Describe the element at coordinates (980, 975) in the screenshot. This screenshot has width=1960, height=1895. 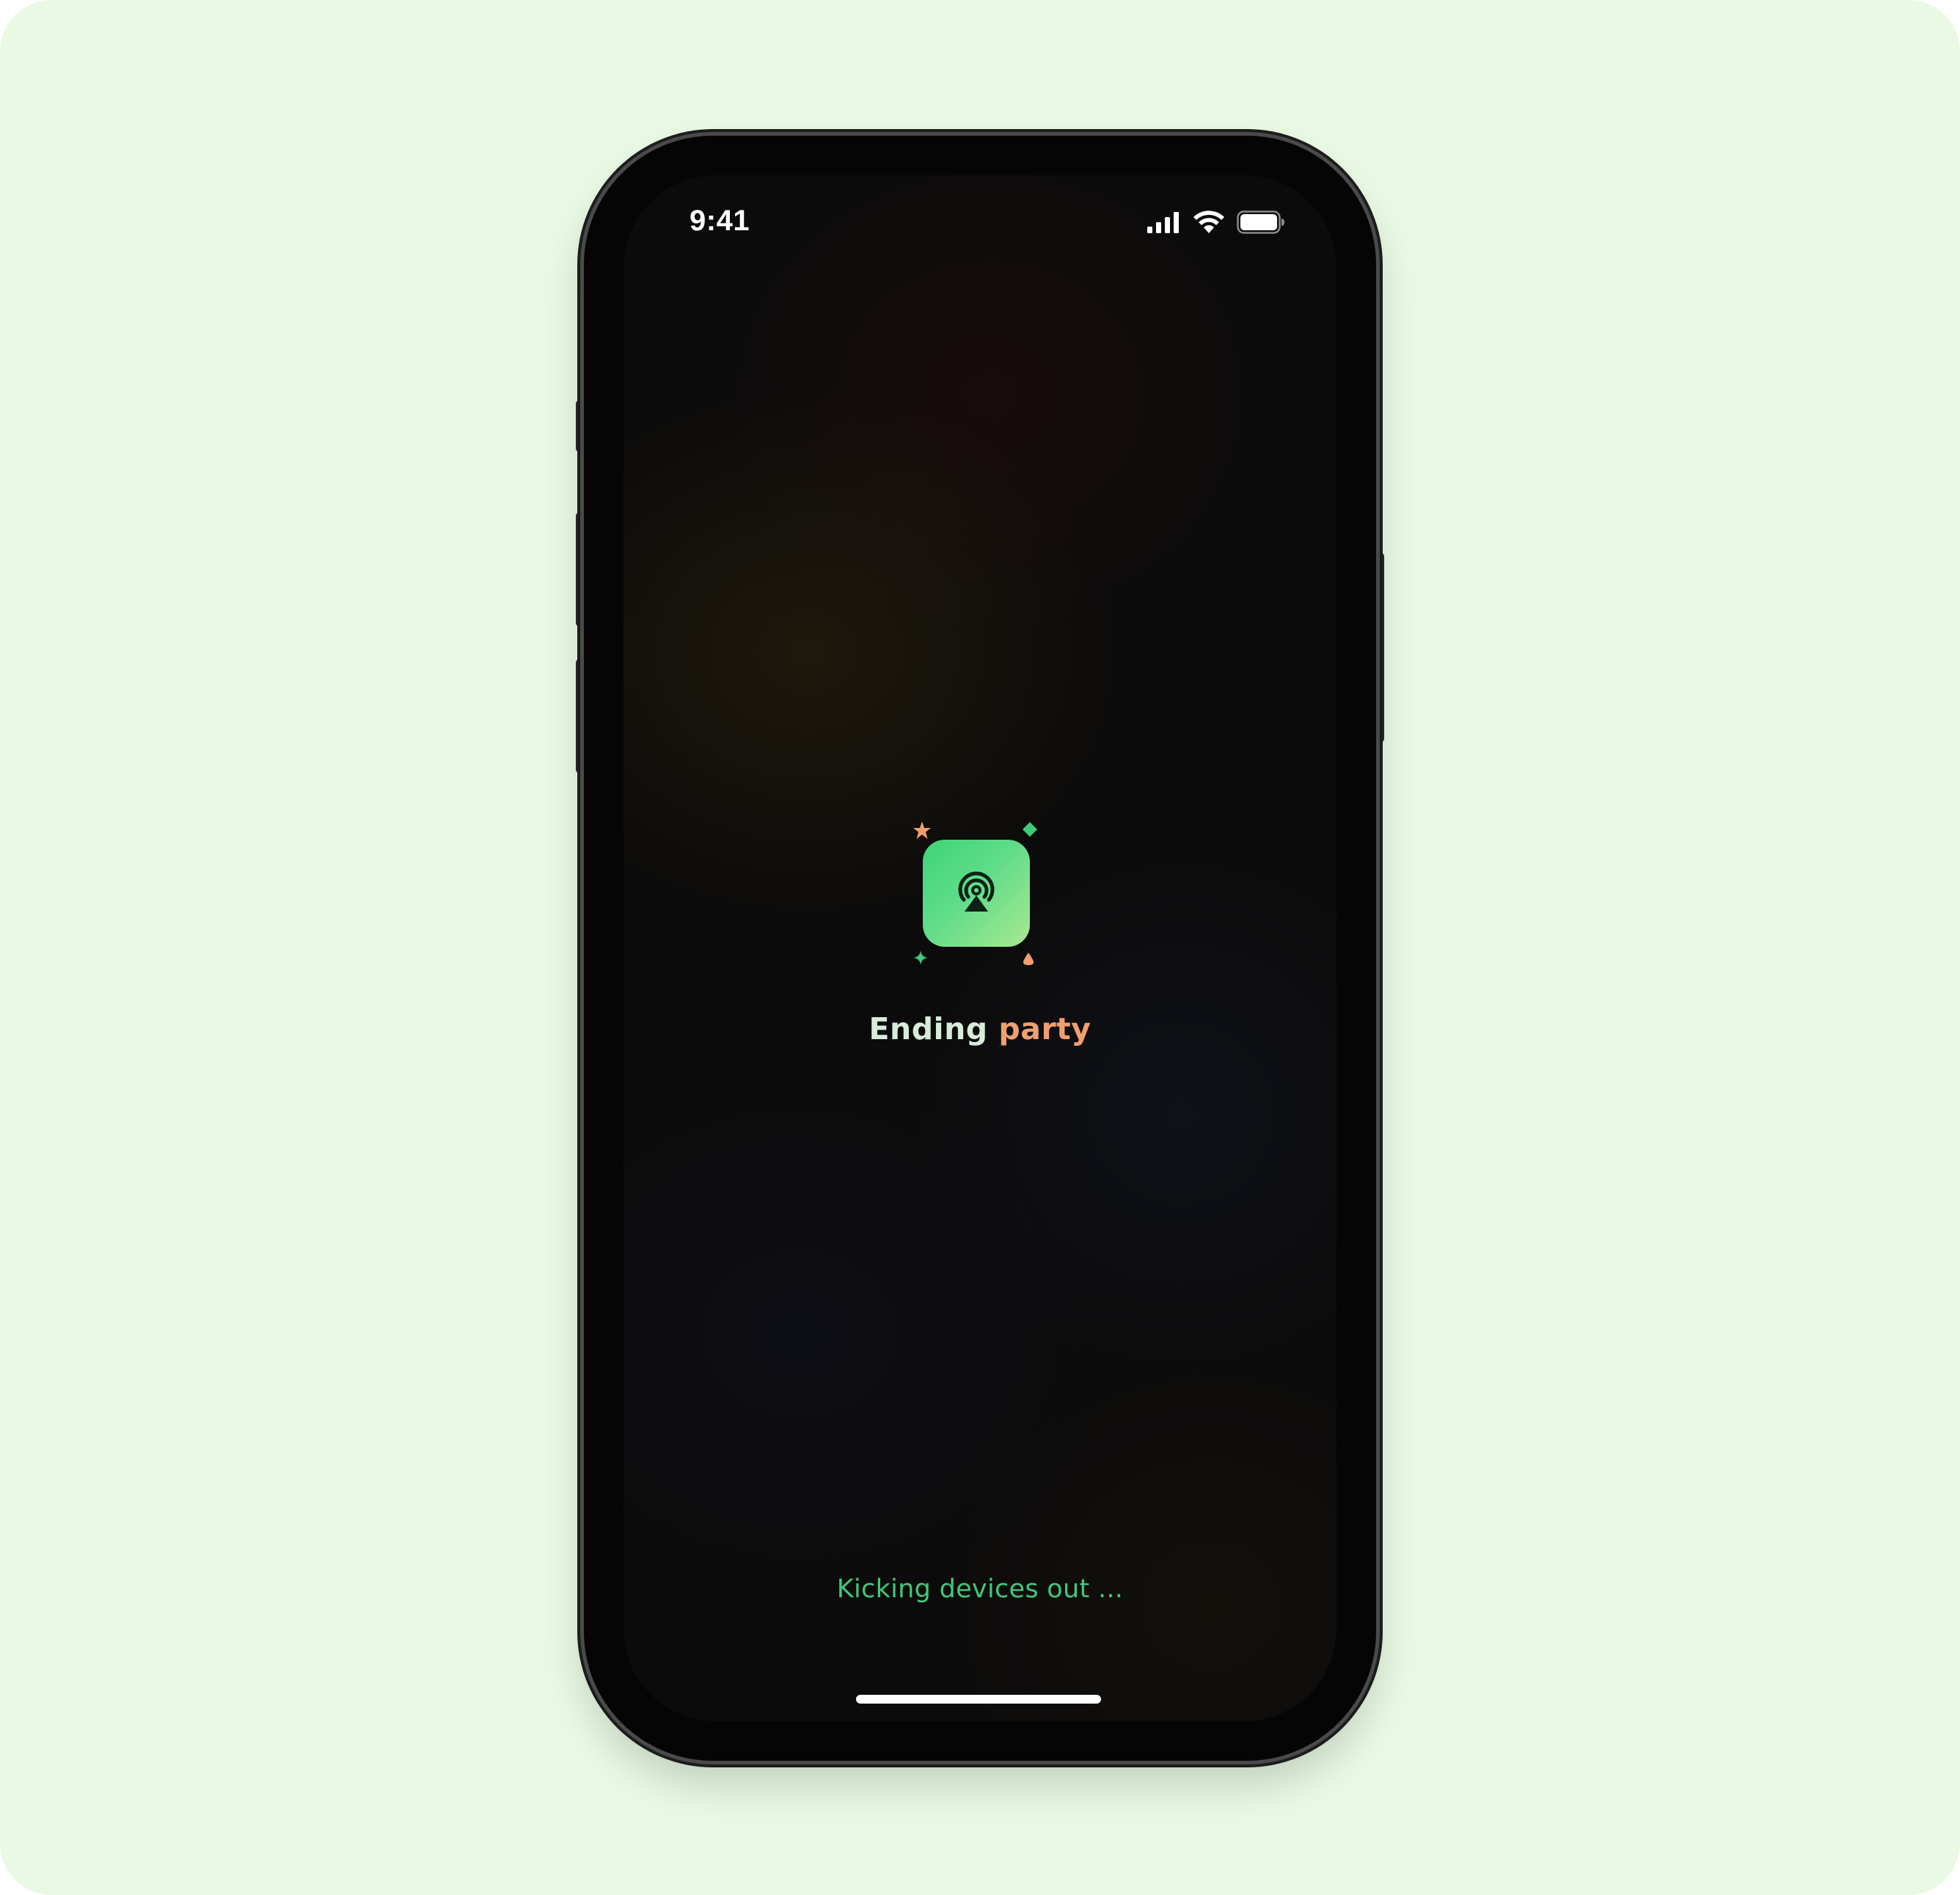
I see `ending-party-group: Ending party` at that location.